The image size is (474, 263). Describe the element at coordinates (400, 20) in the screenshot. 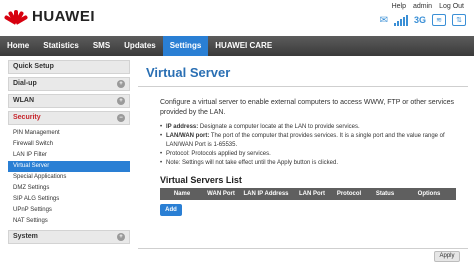

I see `signal-strength-icon` at that location.